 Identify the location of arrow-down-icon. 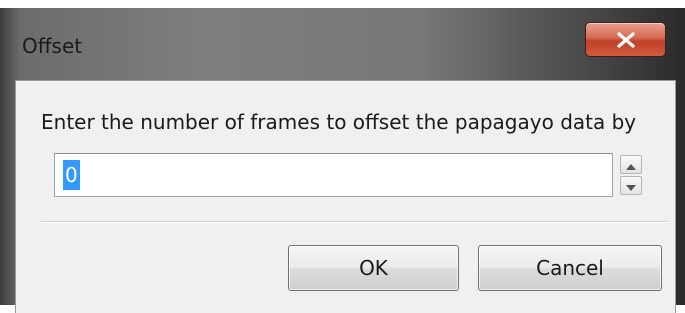
(631, 185).